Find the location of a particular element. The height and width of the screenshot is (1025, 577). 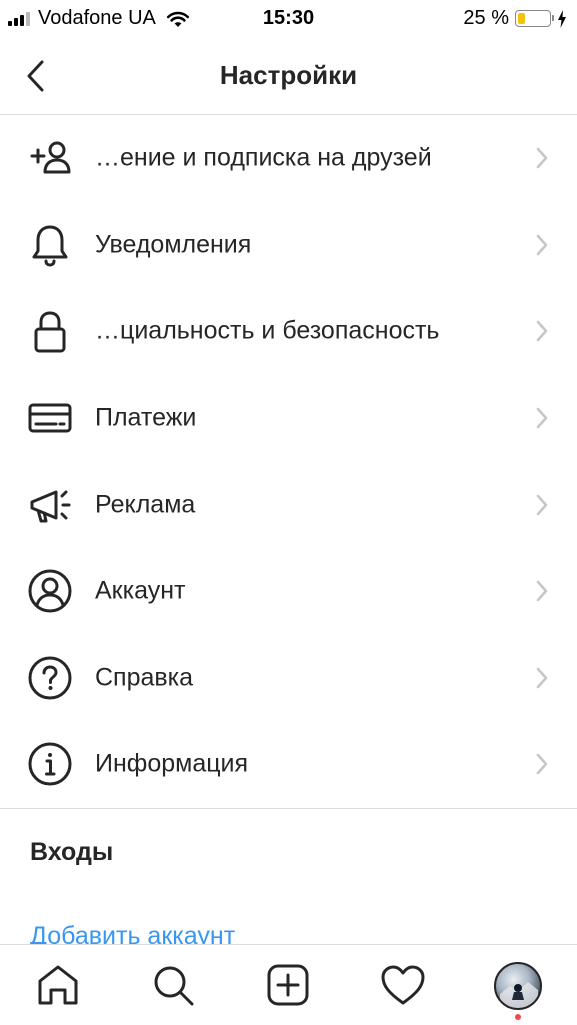

menu-item-payments: Платежи is located at coordinates (288, 418).